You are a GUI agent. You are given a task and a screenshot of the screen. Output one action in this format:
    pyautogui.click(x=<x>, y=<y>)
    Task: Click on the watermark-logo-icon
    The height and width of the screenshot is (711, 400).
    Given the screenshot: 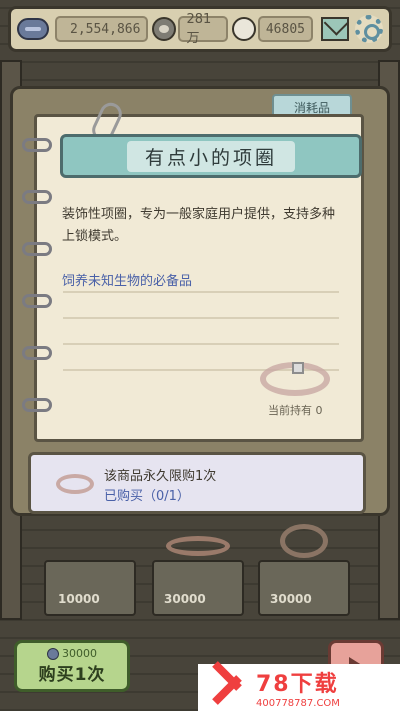 What is the action you would take?
    pyautogui.click(x=227, y=688)
    